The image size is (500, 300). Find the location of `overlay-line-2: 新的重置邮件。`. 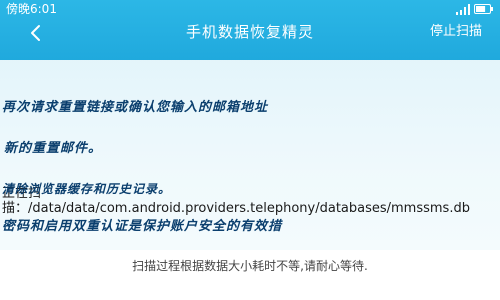

overlay-line-2: 新的重置邮件。 is located at coordinates (53, 148).